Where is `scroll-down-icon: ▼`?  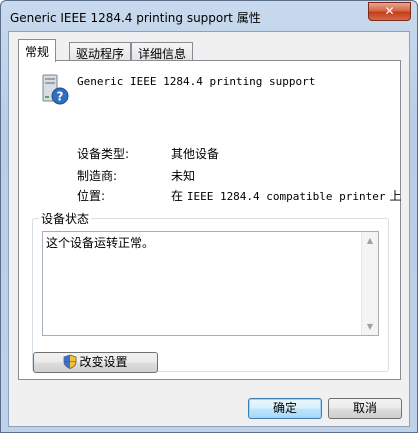
scroll-down-icon: ▼ is located at coordinates (370, 326).